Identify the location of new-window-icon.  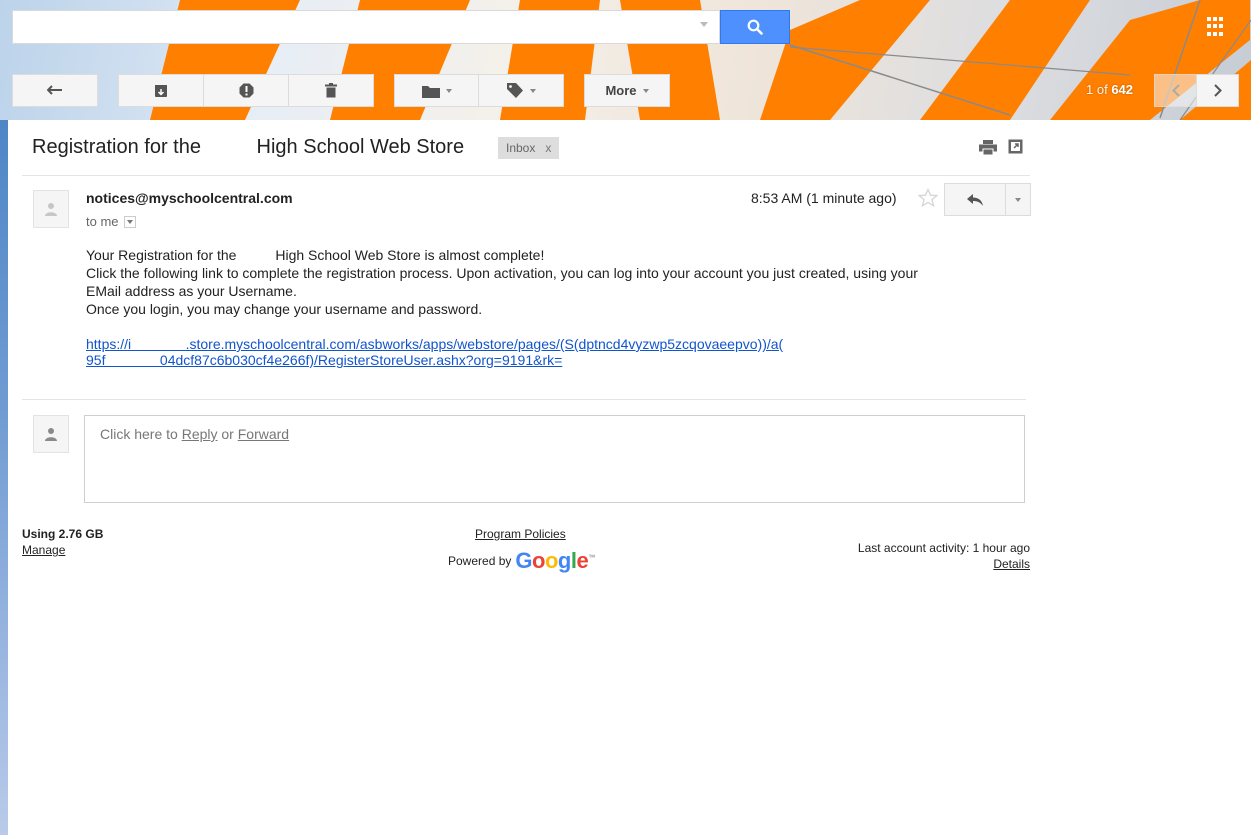
(1015, 146).